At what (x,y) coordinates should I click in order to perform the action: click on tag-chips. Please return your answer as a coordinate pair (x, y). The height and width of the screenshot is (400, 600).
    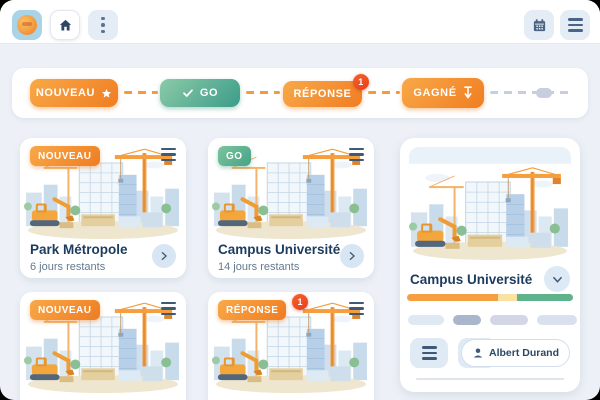
    Looking at the image, I should click on (492, 320).